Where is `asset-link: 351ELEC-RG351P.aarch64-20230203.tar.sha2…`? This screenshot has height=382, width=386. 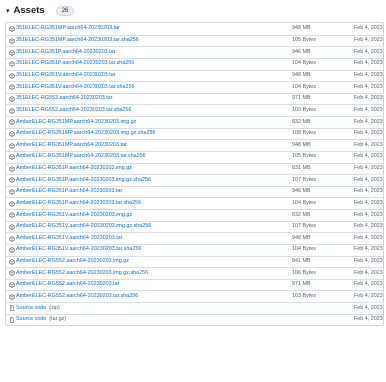 asset-link: 351ELEC-RG351P.aarch64-20230203.tar.sha2… is located at coordinates (75, 64).